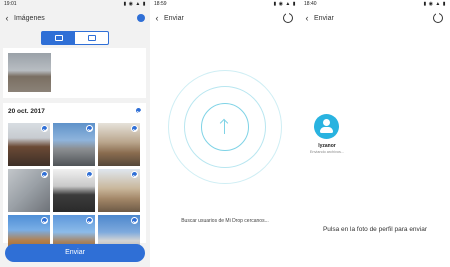  I want to click on view-toggle, so click(75, 38).